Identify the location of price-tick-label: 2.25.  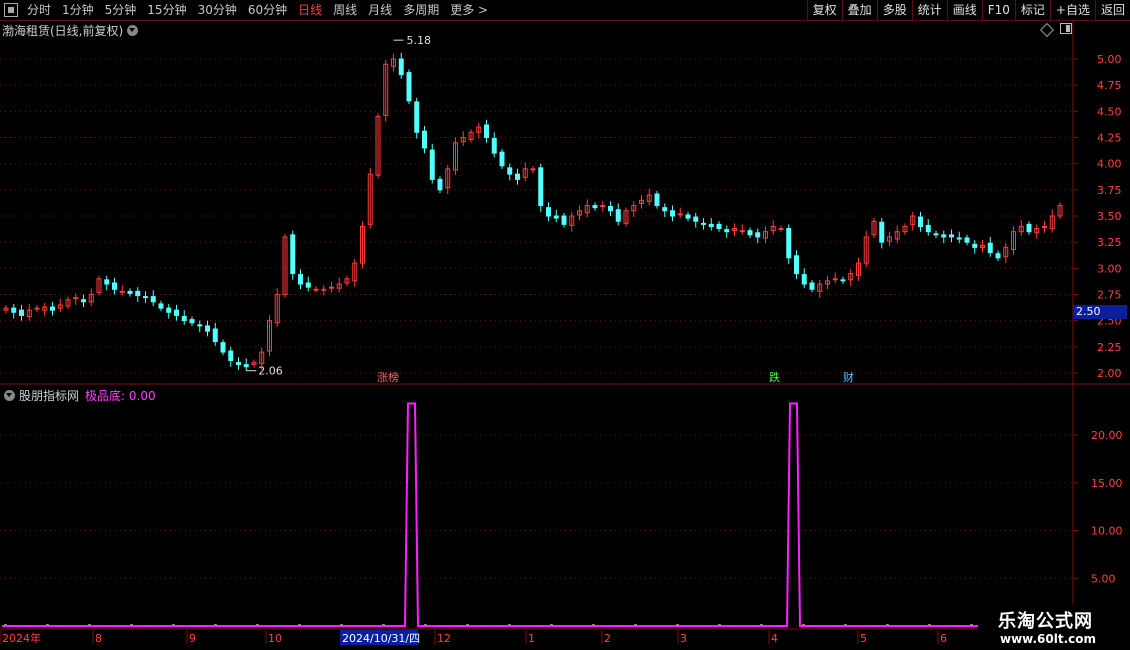
(1109, 347).